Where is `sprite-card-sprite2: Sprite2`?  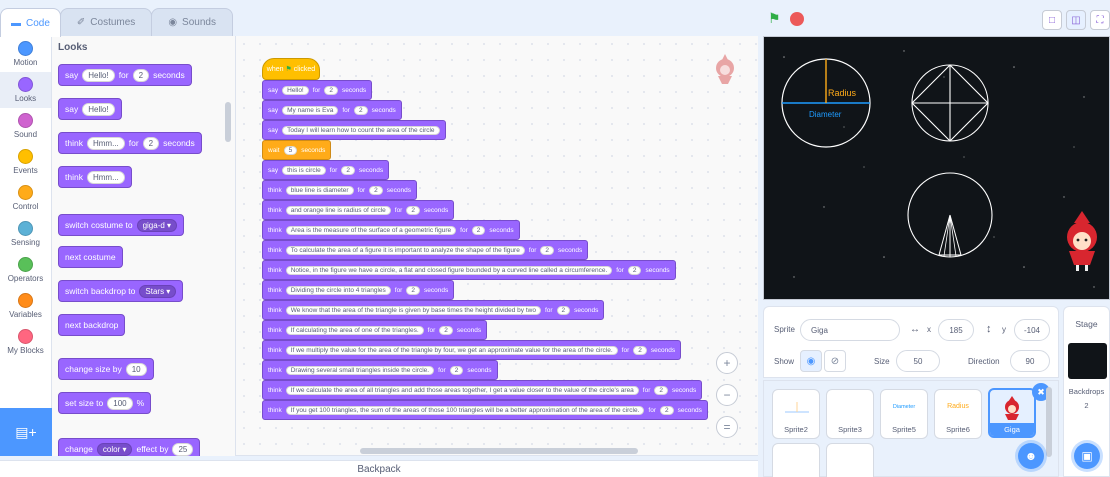
sprite-card-sprite2: Sprite2 is located at coordinates (796, 414).